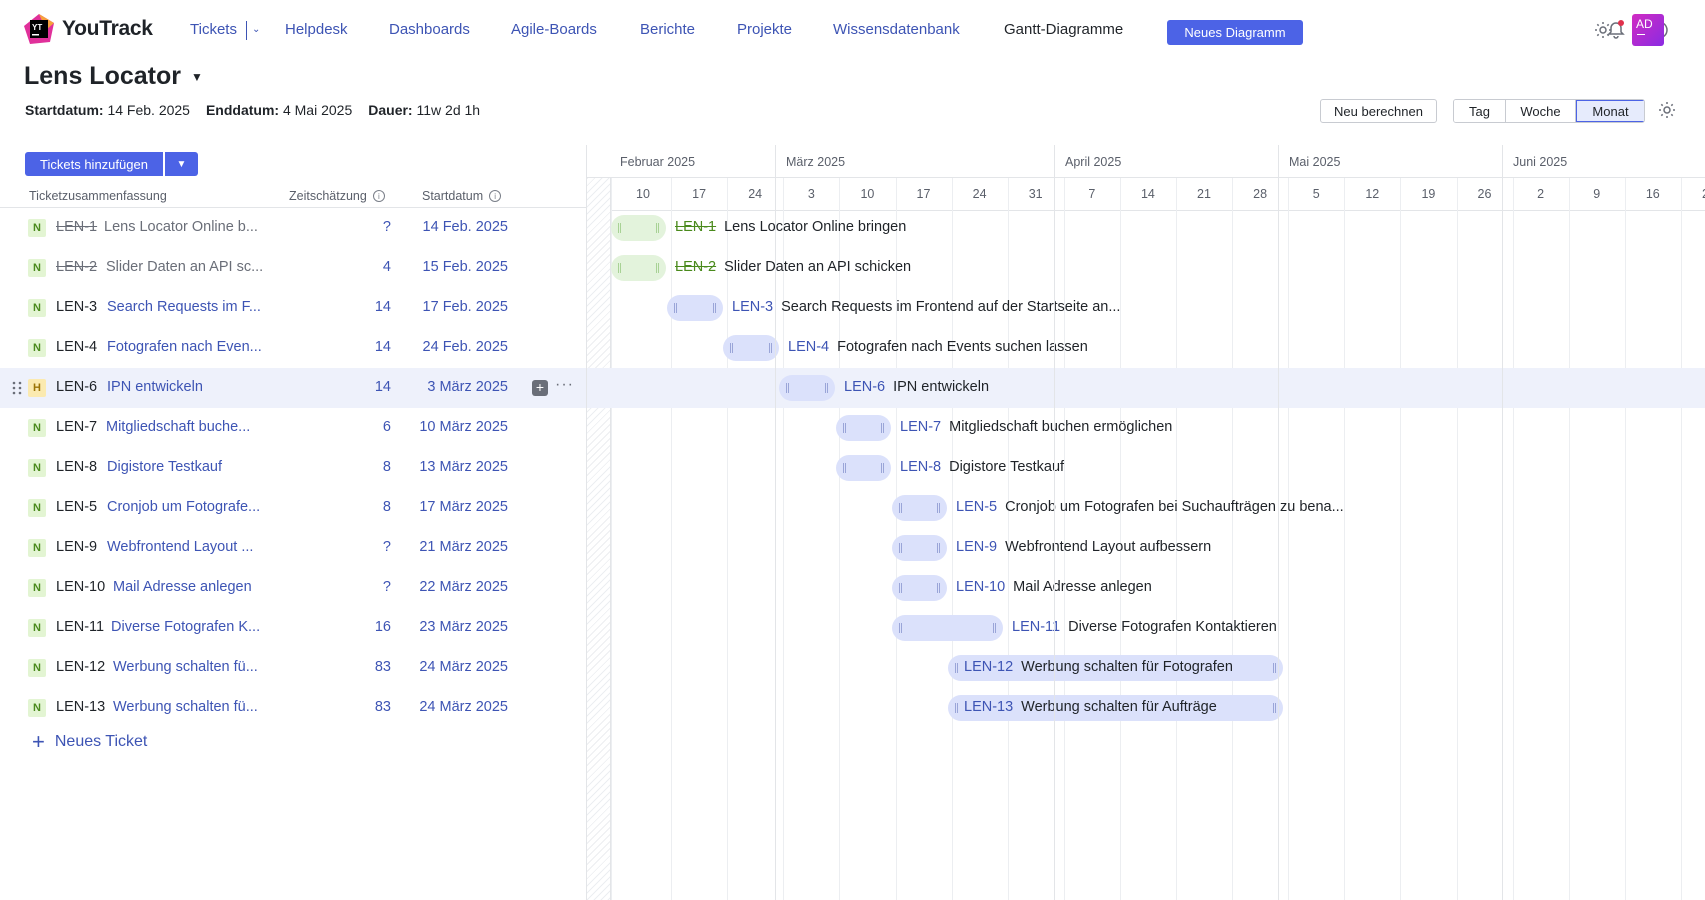  What do you see at coordinates (1610, 111) in the screenshot?
I see `scale-month-button: Monat` at bounding box center [1610, 111].